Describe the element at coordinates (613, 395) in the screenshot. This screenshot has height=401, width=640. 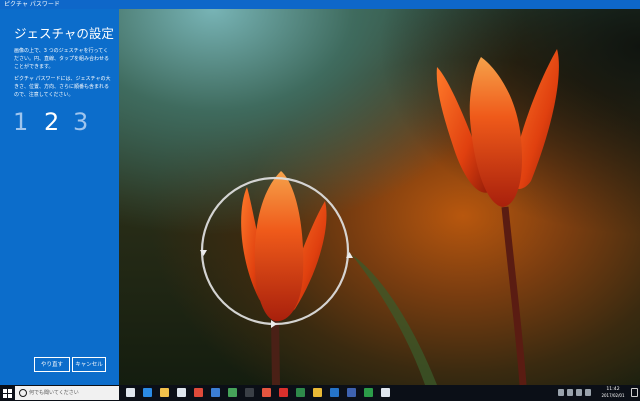
I see `clock-date: 2017/02/01` at that location.